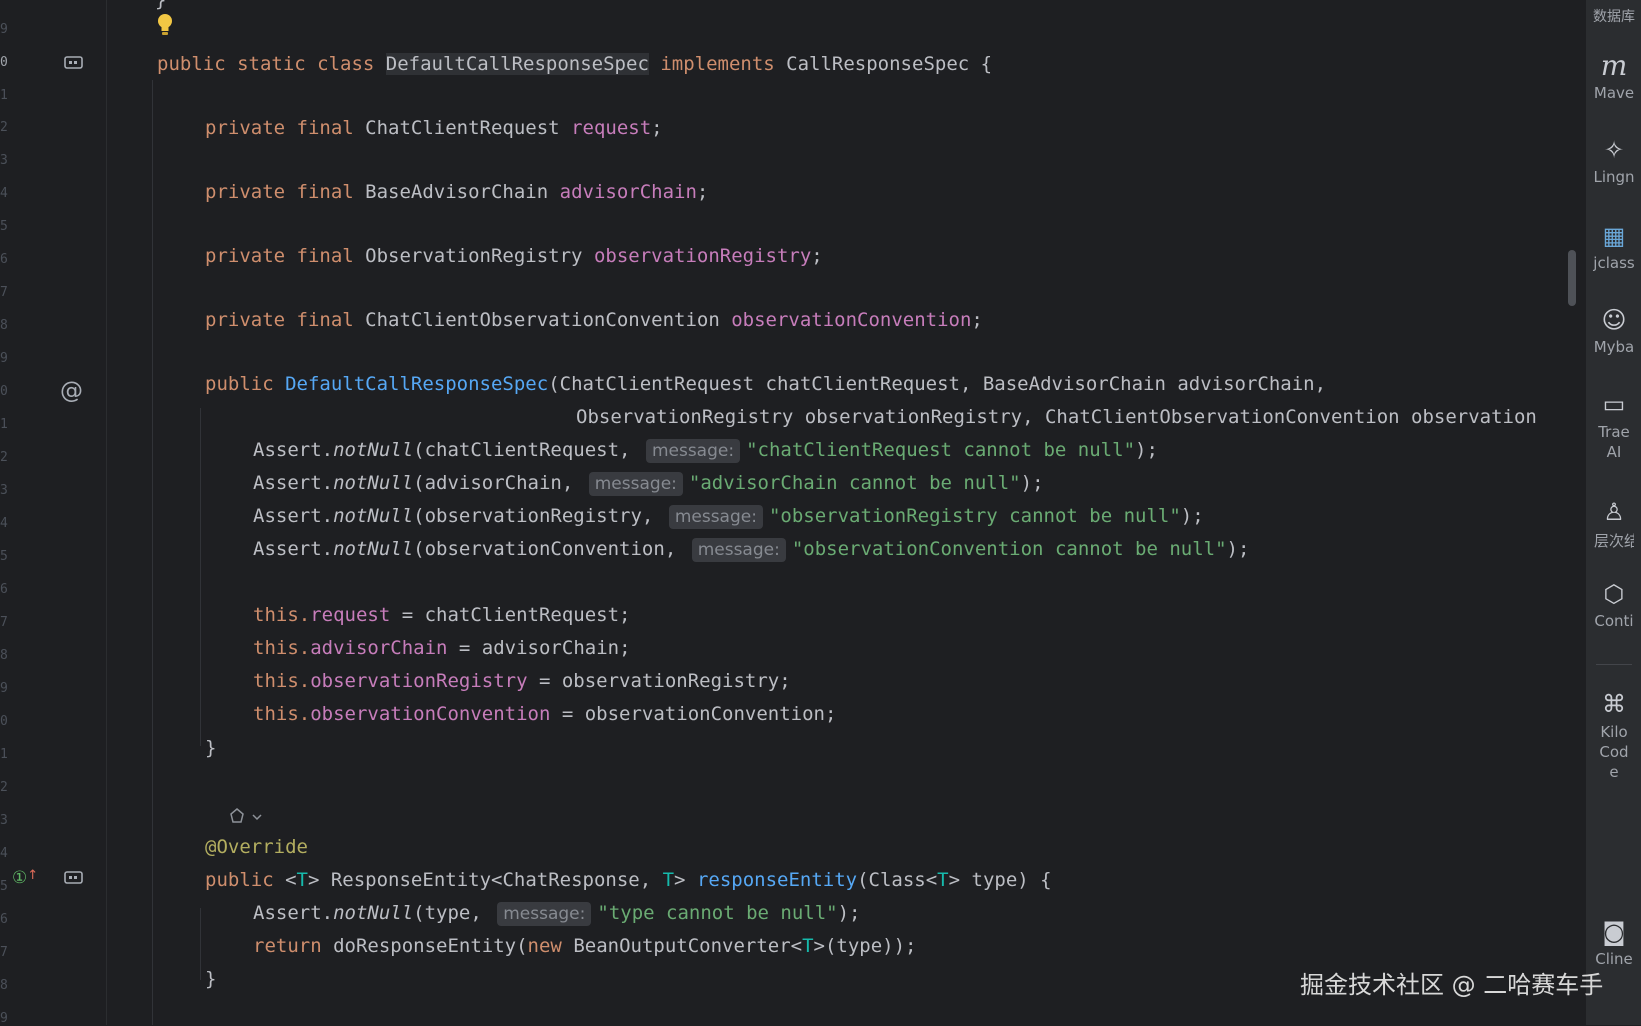  I want to click on tool-maven-button: m Mave, so click(1613, 76).